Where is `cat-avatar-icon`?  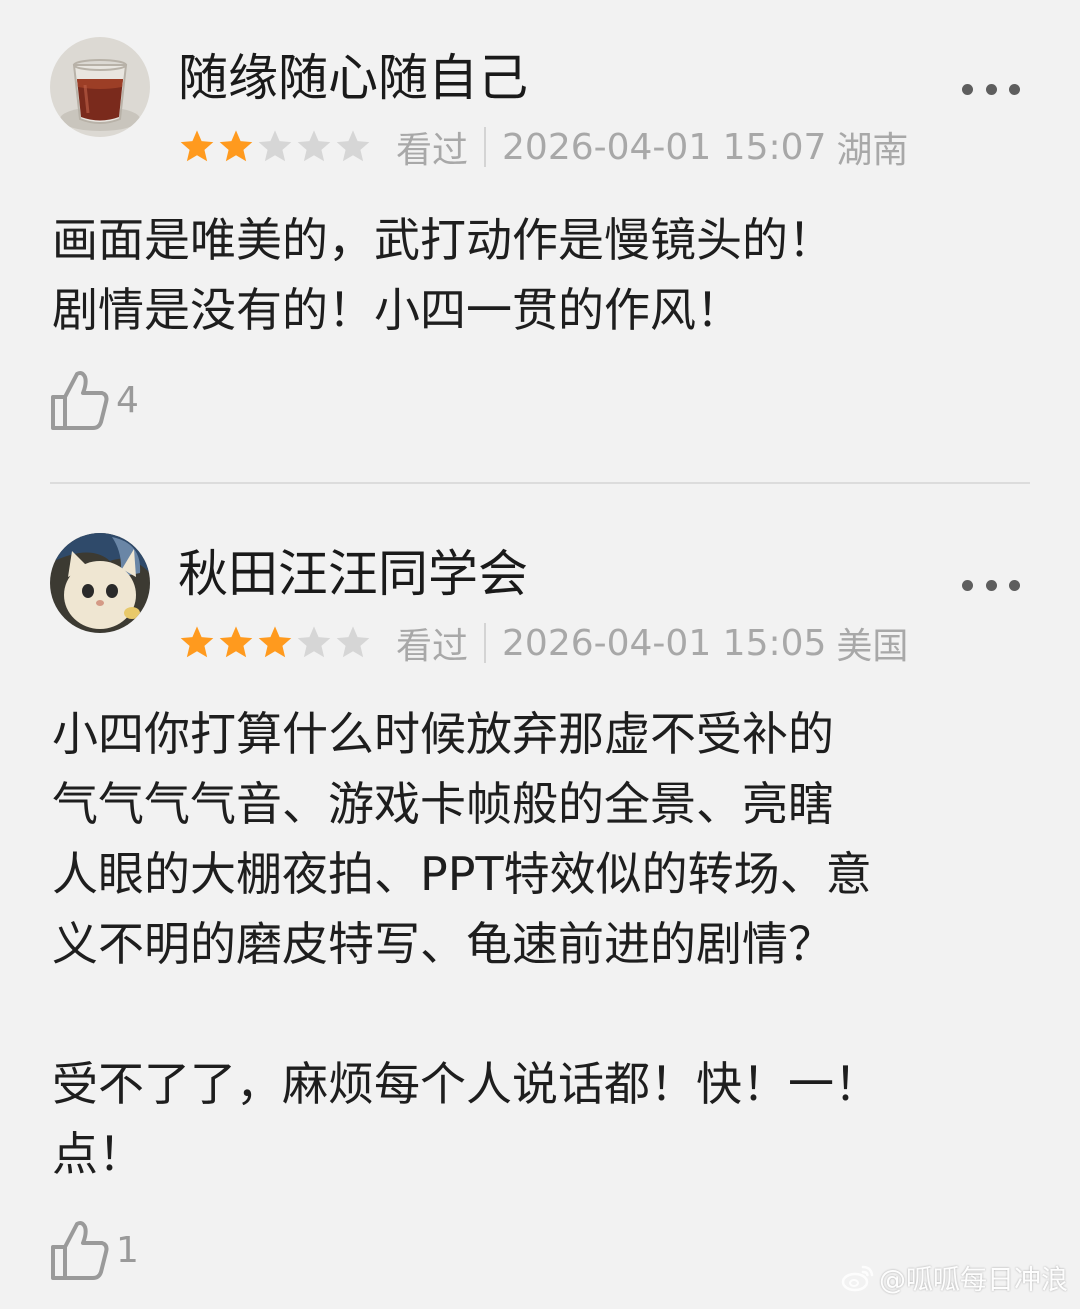
cat-avatar-icon is located at coordinates (100, 583).